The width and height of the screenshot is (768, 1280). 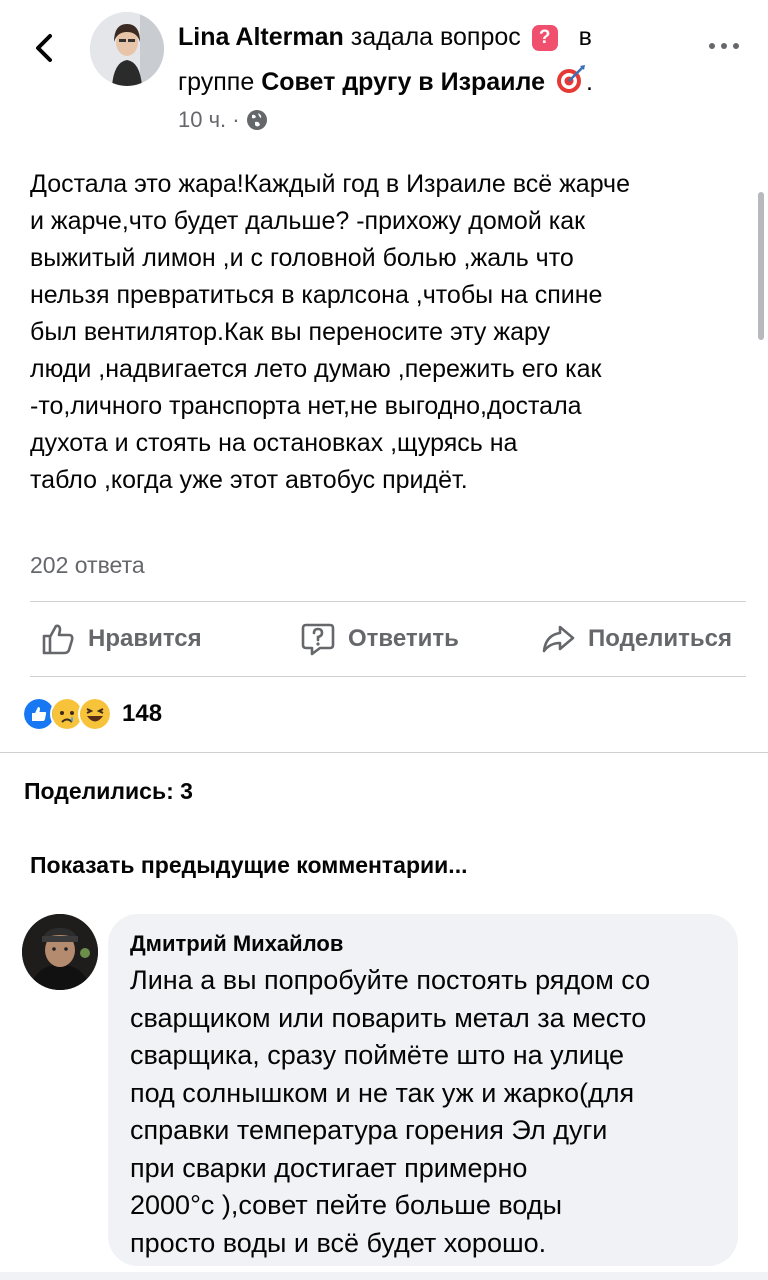 I want to click on post-time: 10 ч. ·, so click(x=209, y=119).